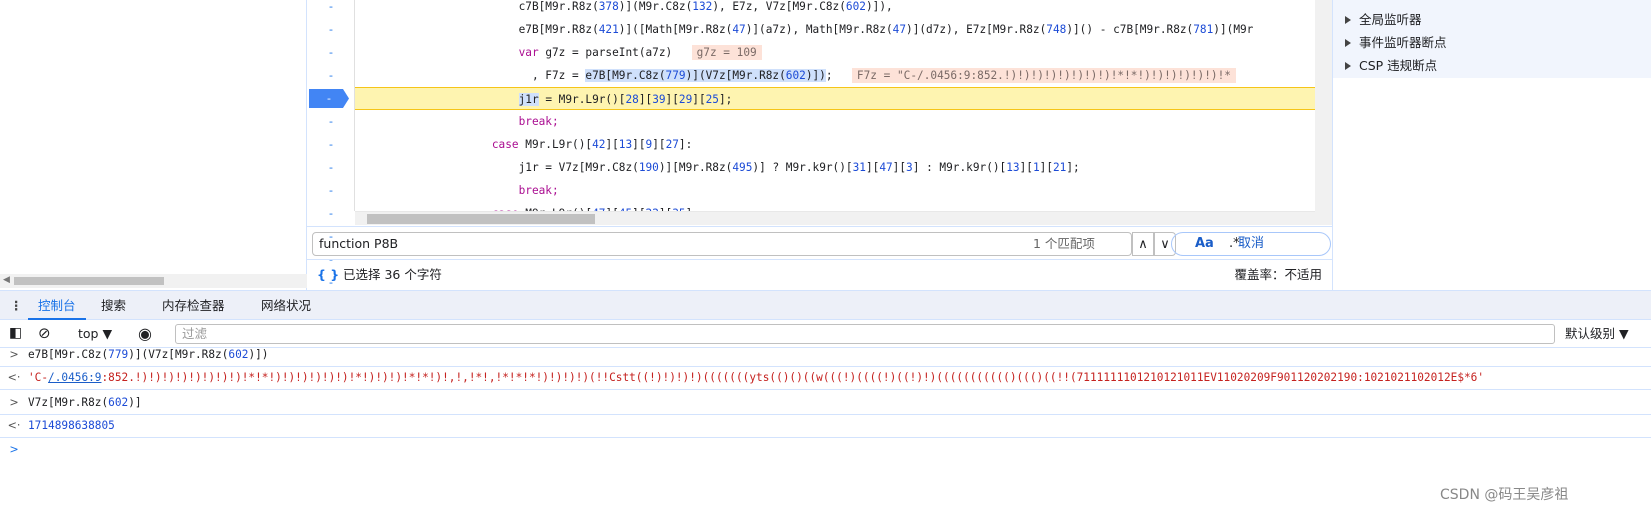 The height and width of the screenshot is (516, 1651). I want to click on find-bar: function P8B 1 个匹配项 ∧ ∨ Aa .* 取消, so click(819, 243).